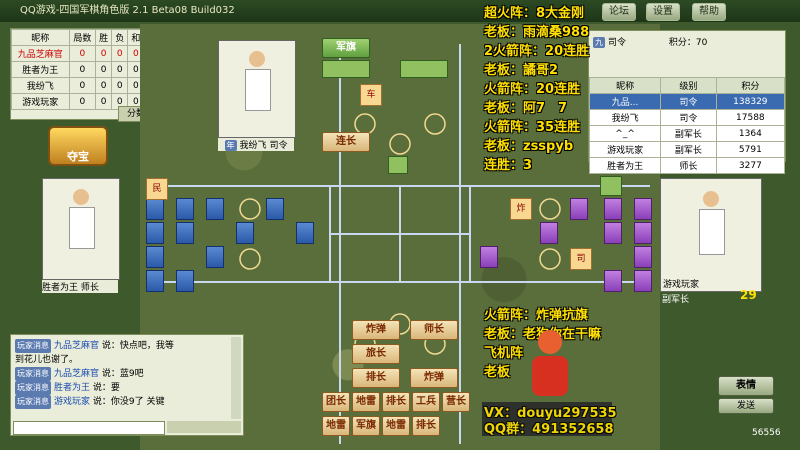 The width and height of the screenshot is (800, 450). Describe the element at coordinates (650, 42) in the screenshot. I see `roster-header: 九司令 积分：70` at that location.